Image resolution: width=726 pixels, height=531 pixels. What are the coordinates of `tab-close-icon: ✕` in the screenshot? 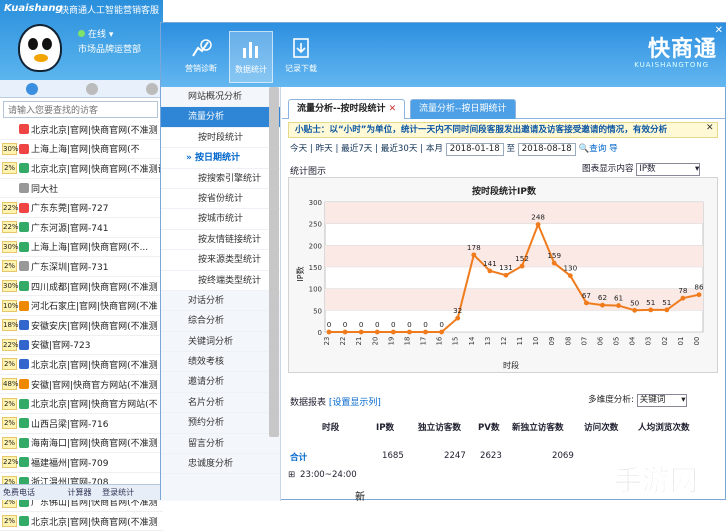 It's located at (393, 109).